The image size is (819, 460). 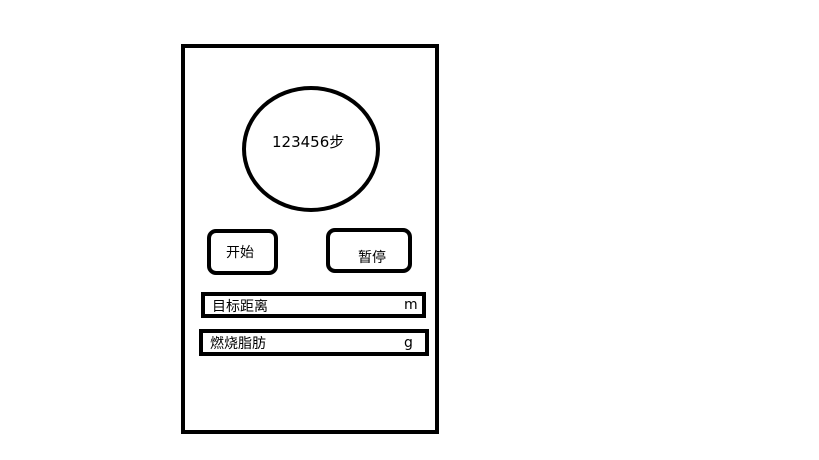 What do you see at coordinates (411, 305) in the screenshot?
I see `target-distance-unit: m` at bounding box center [411, 305].